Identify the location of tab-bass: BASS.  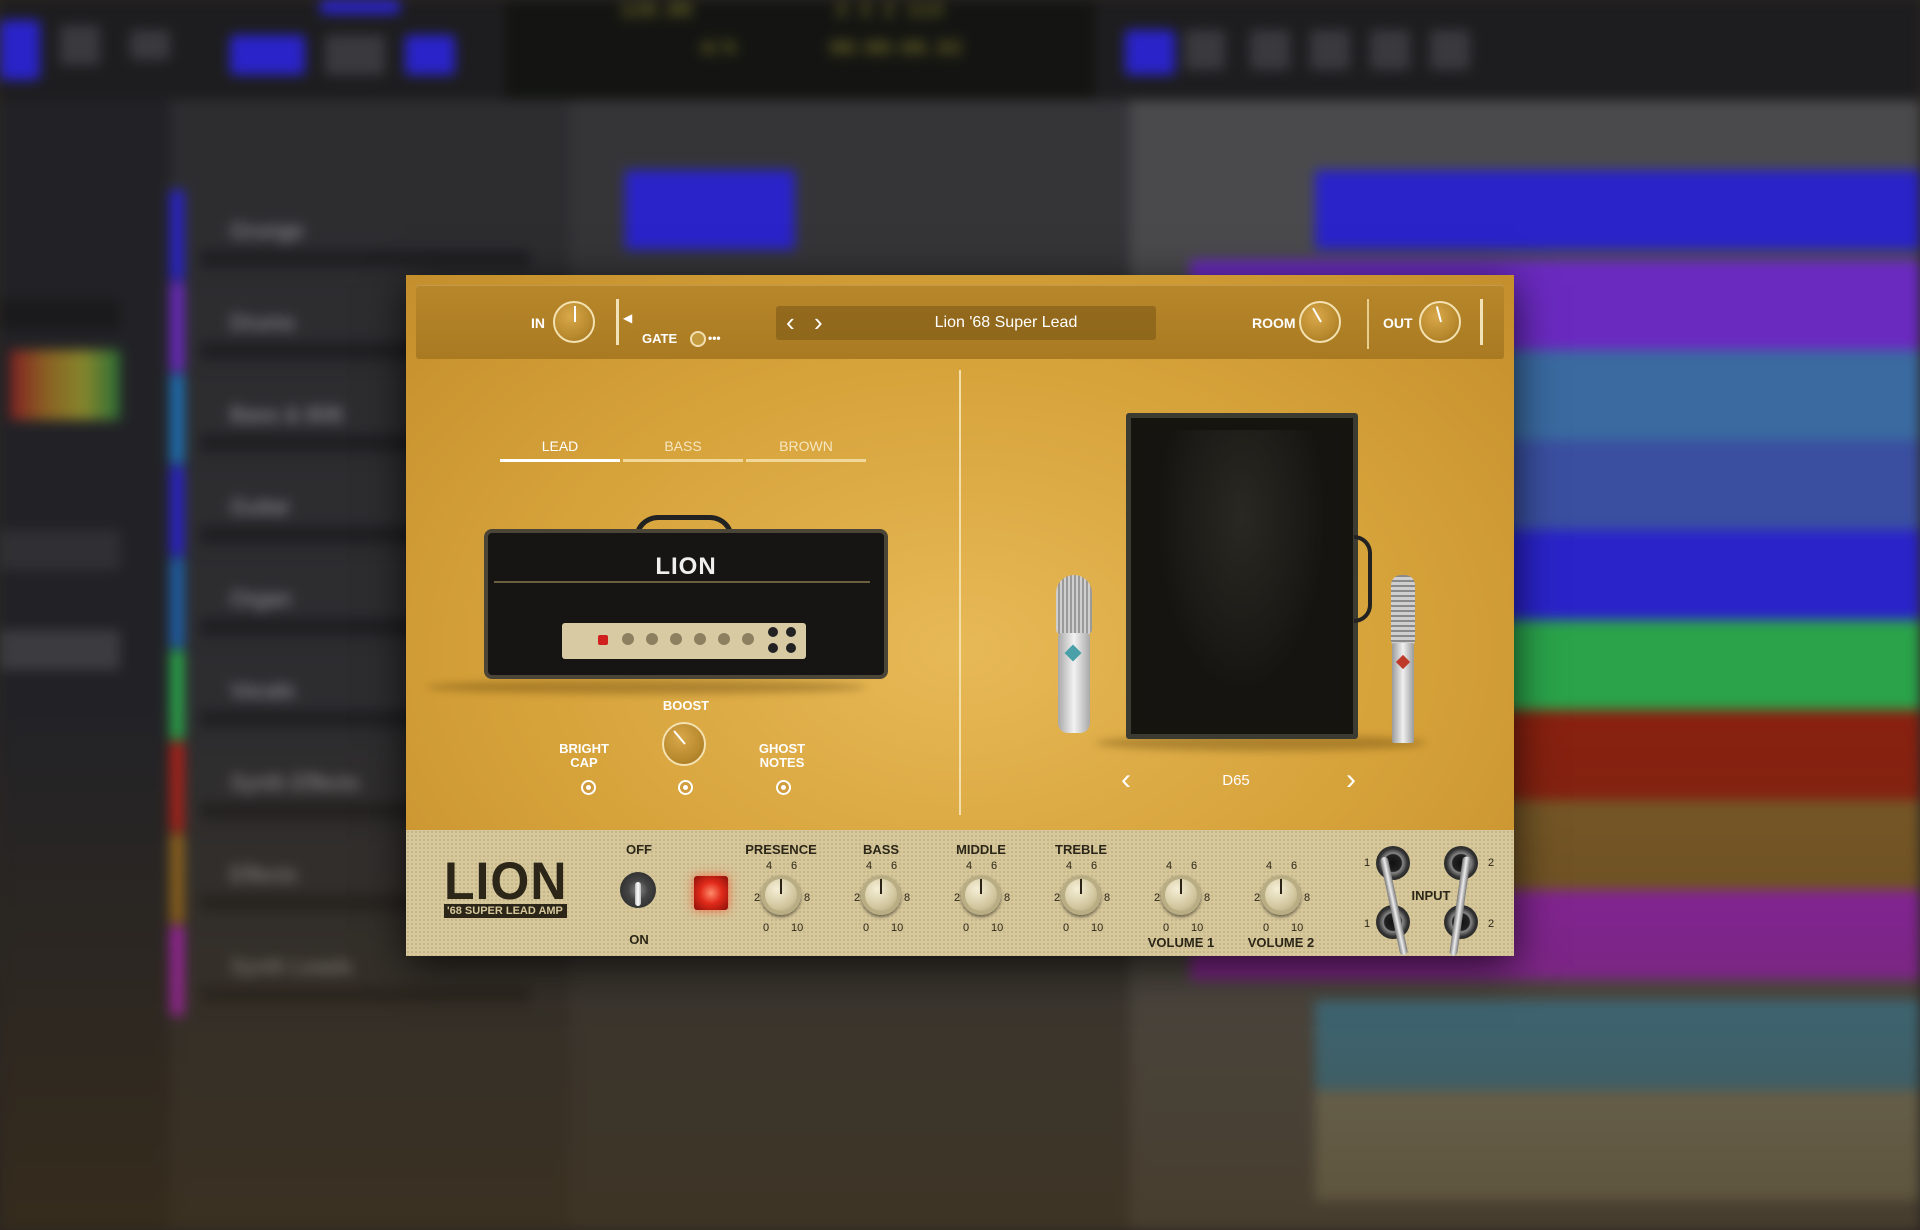
(683, 446).